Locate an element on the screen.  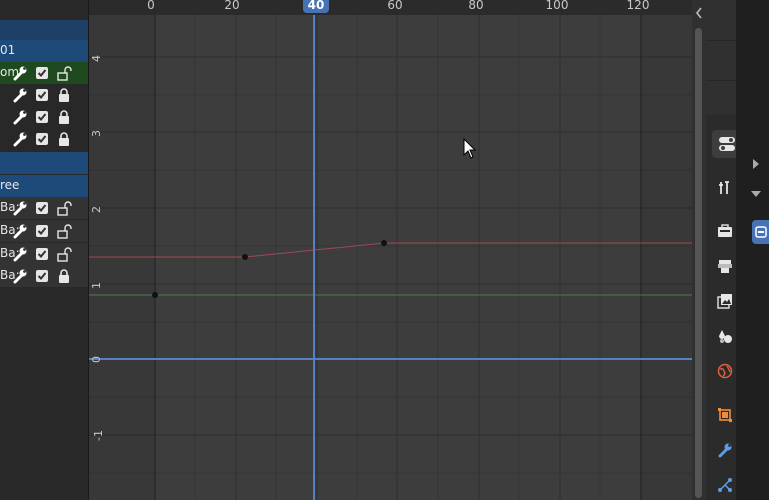
y-axis-label: 2 is located at coordinates (96, 209).